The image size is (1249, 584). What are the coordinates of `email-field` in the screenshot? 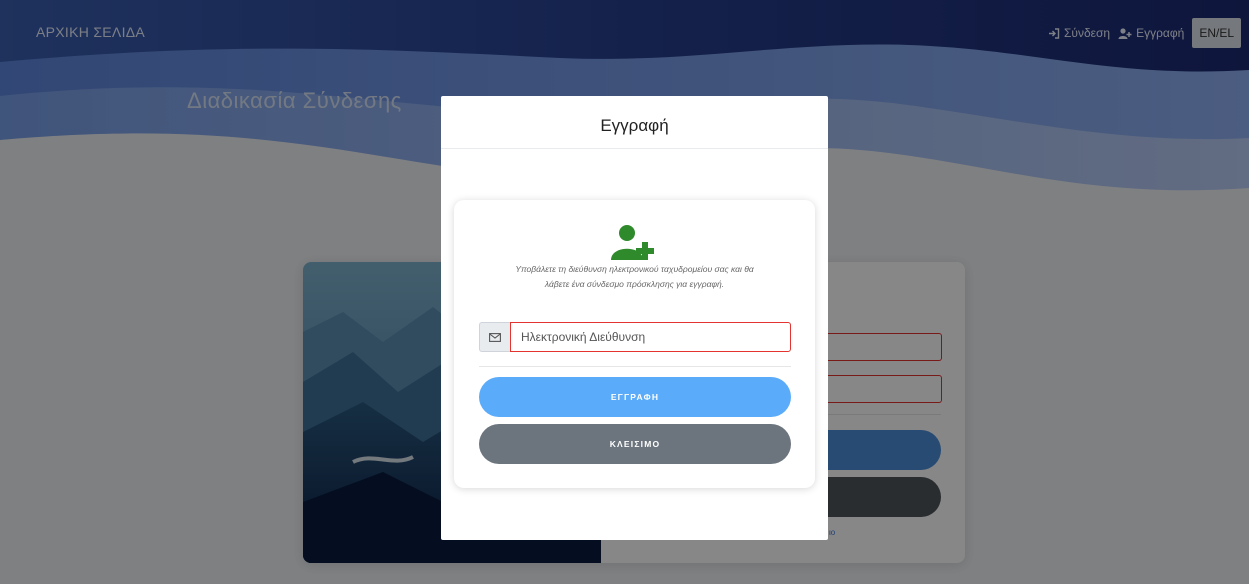 It's located at (650, 337).